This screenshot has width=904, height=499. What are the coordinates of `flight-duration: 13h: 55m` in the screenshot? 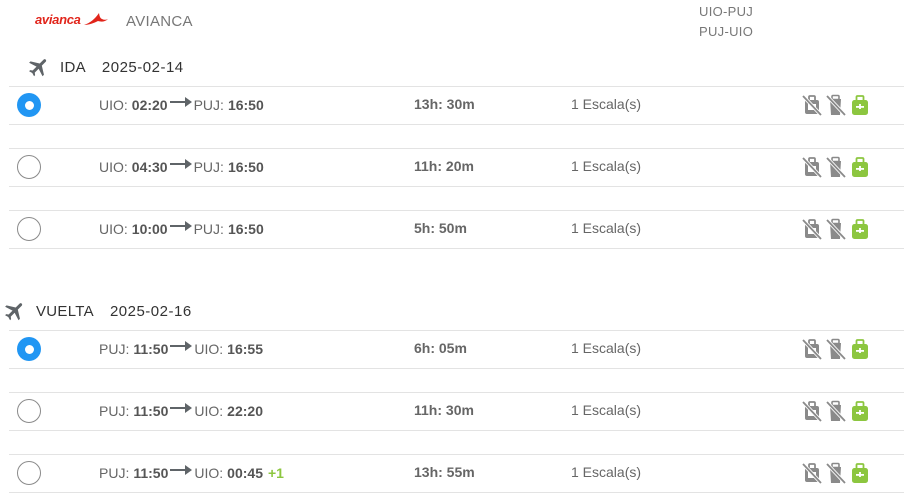 It's located at (444, 472).